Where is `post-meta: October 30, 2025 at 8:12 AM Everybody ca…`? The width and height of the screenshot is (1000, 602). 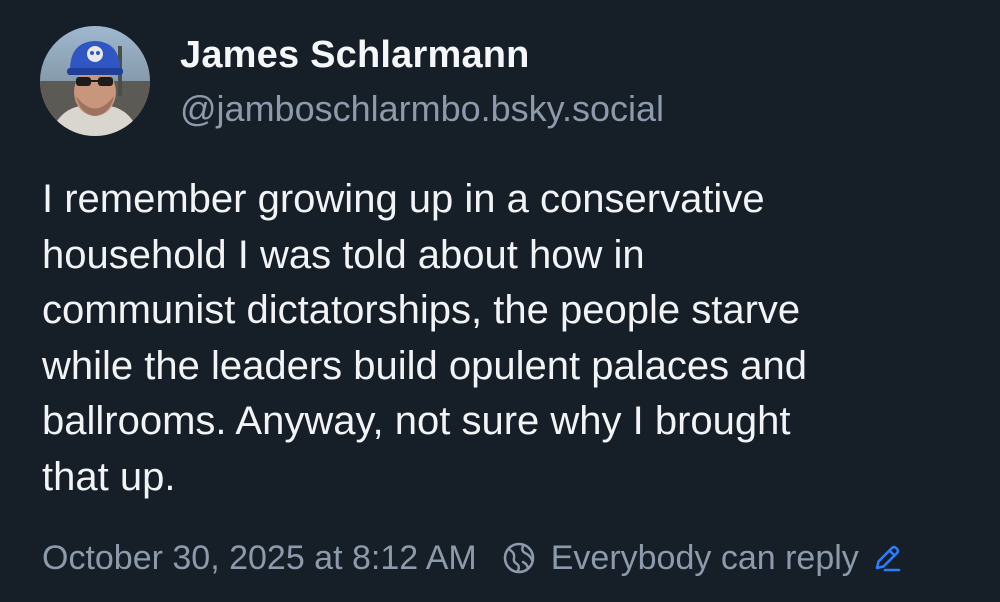
post-meta: October 30, 2025 at 8:12 AM Everybody ca… is located at coordinates (472, 558).